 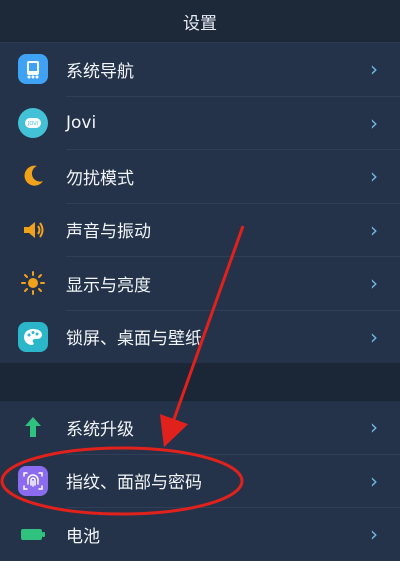 What do you see at coordinates (81, 122) in the screenshot?
I see `settings-item-label: Jovi` at bounding box center [81, 122].